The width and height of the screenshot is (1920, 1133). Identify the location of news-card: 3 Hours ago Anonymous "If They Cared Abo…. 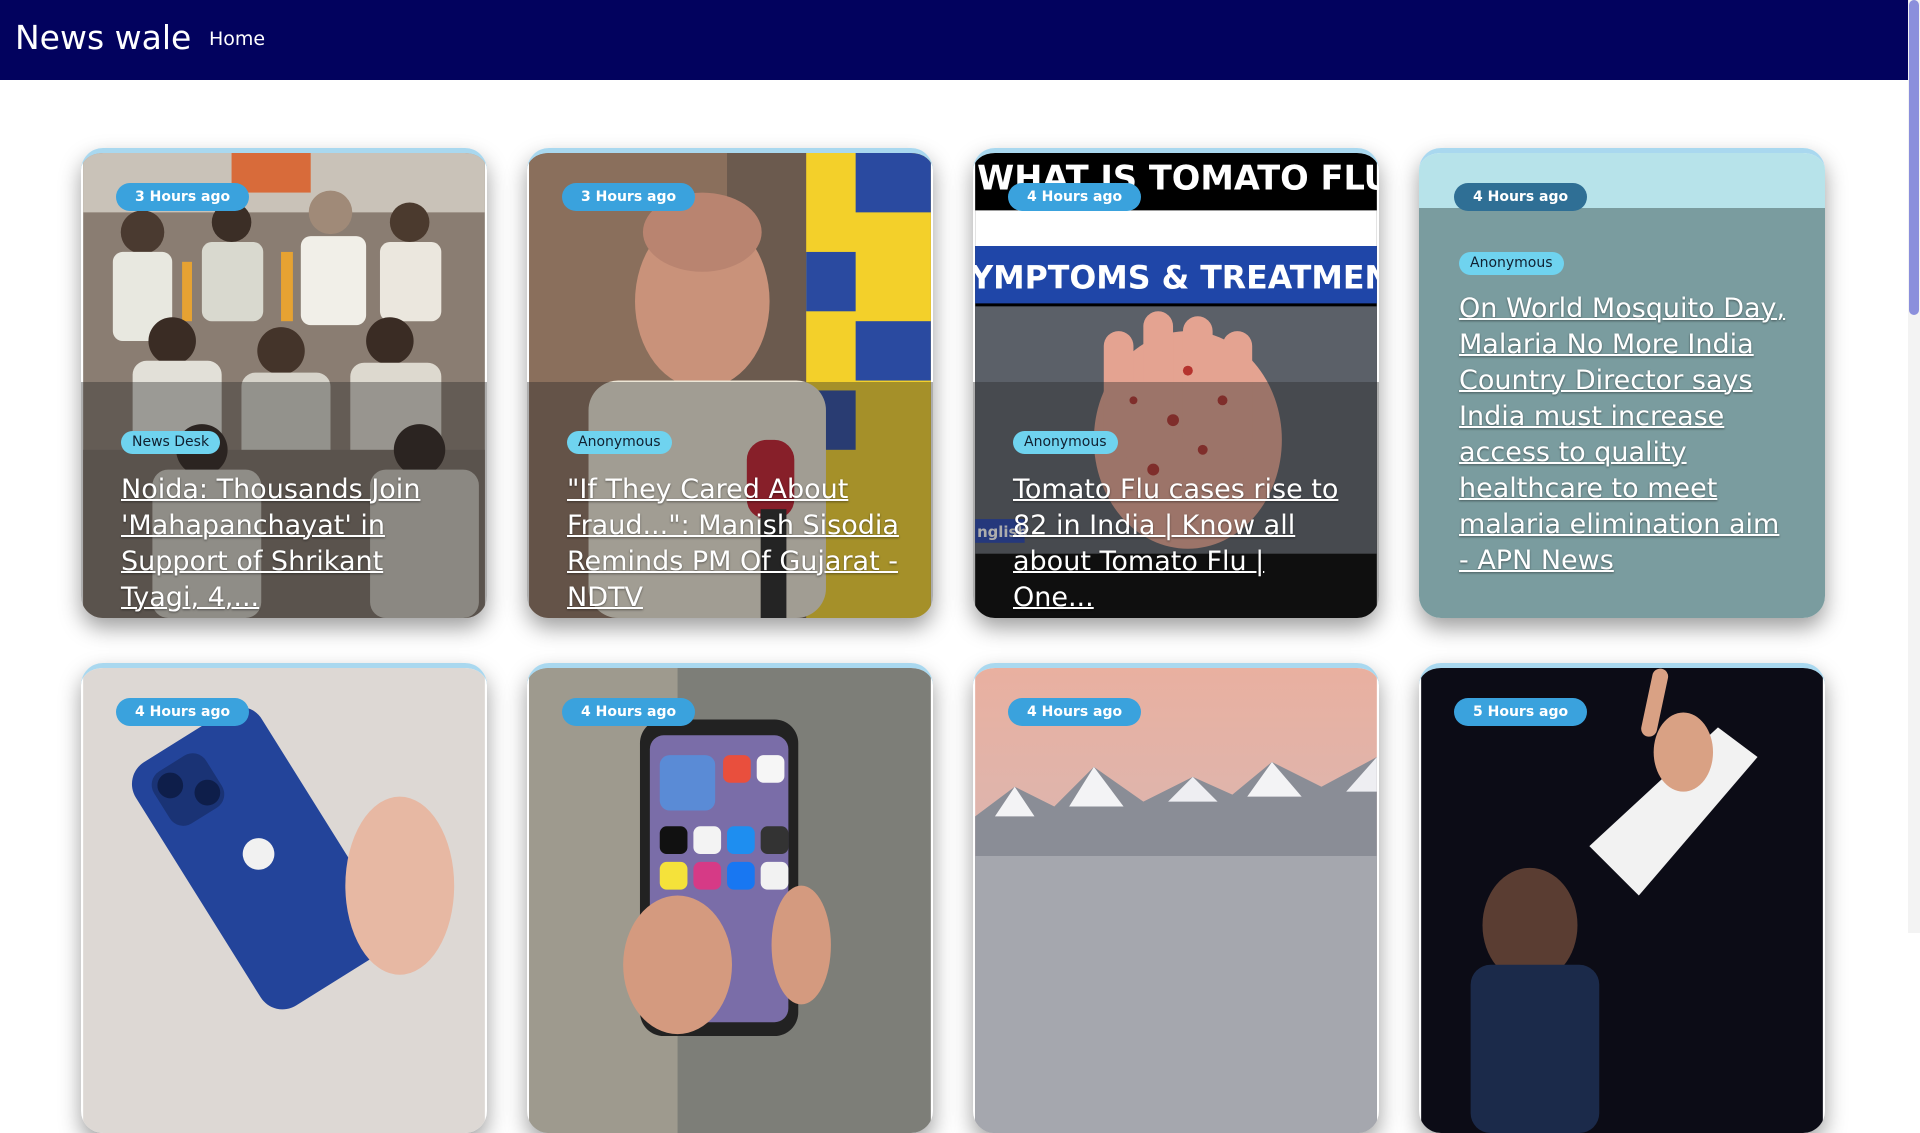
(730, 383).